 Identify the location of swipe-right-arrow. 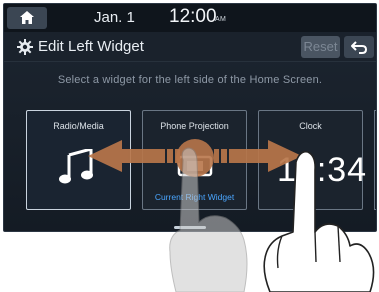
(258, 156).